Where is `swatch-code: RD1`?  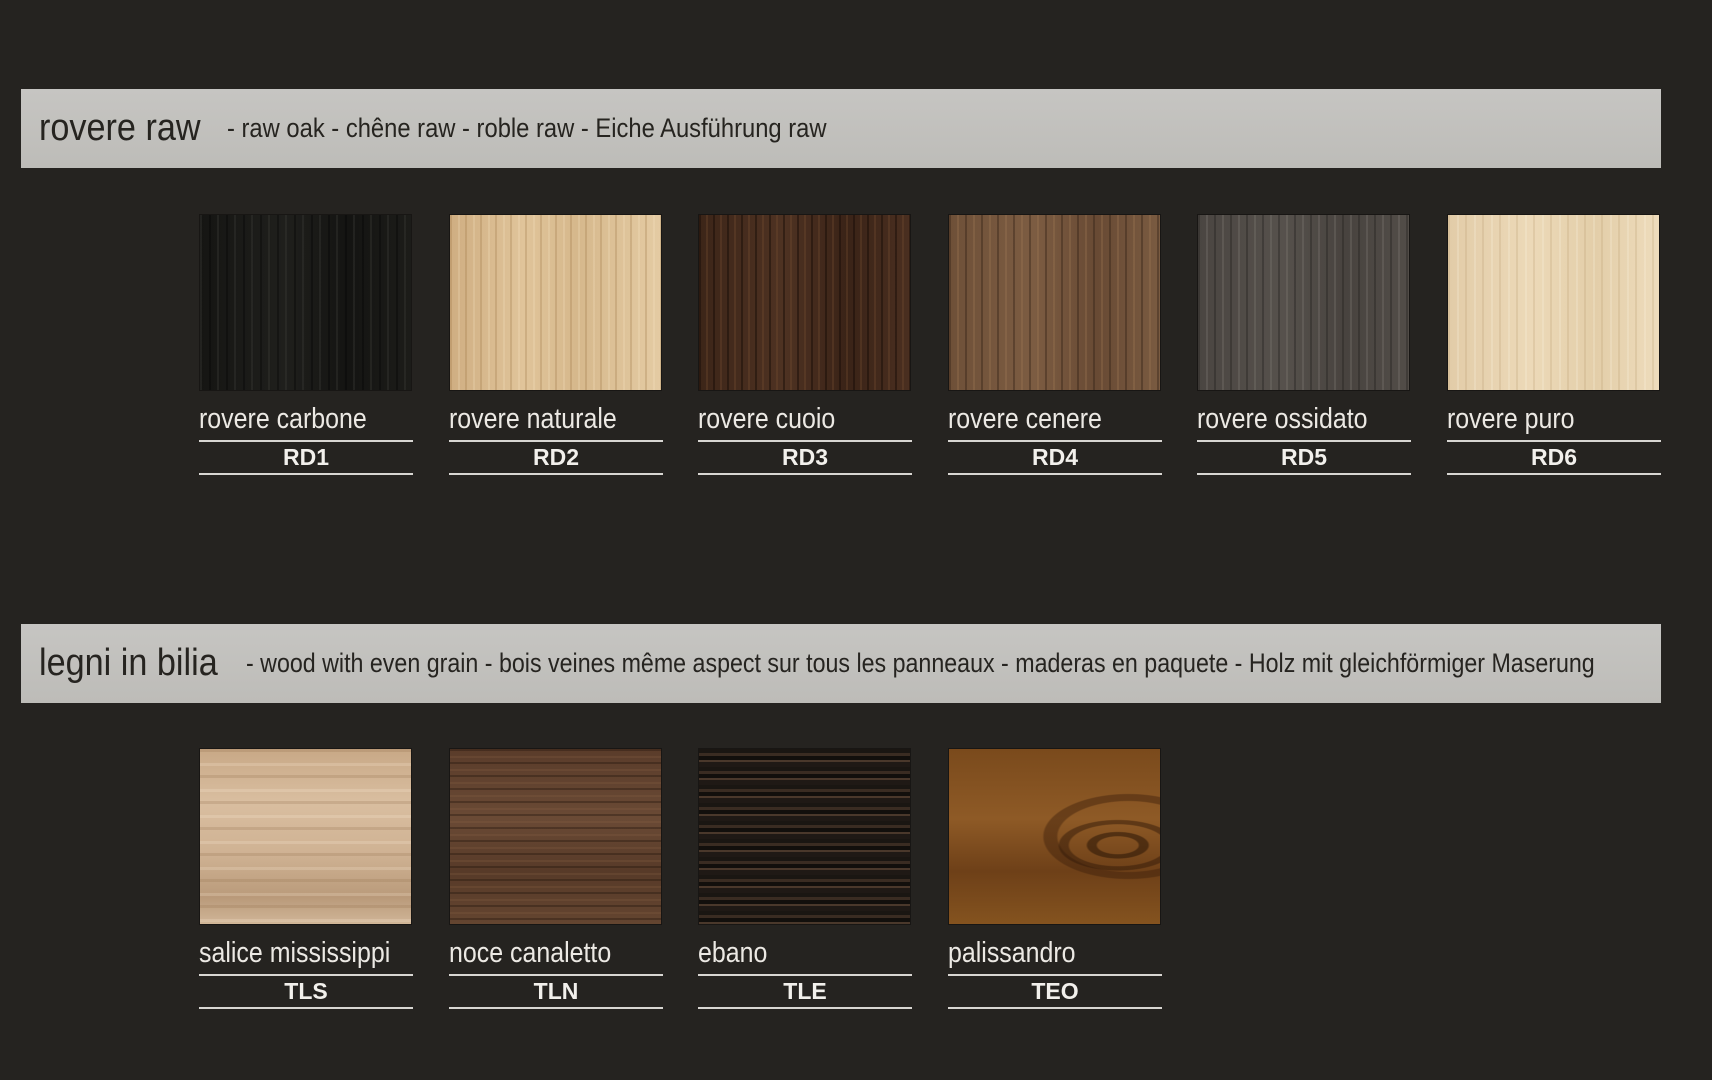
swatch-code: RD1 is located at coordinates (305, 457).